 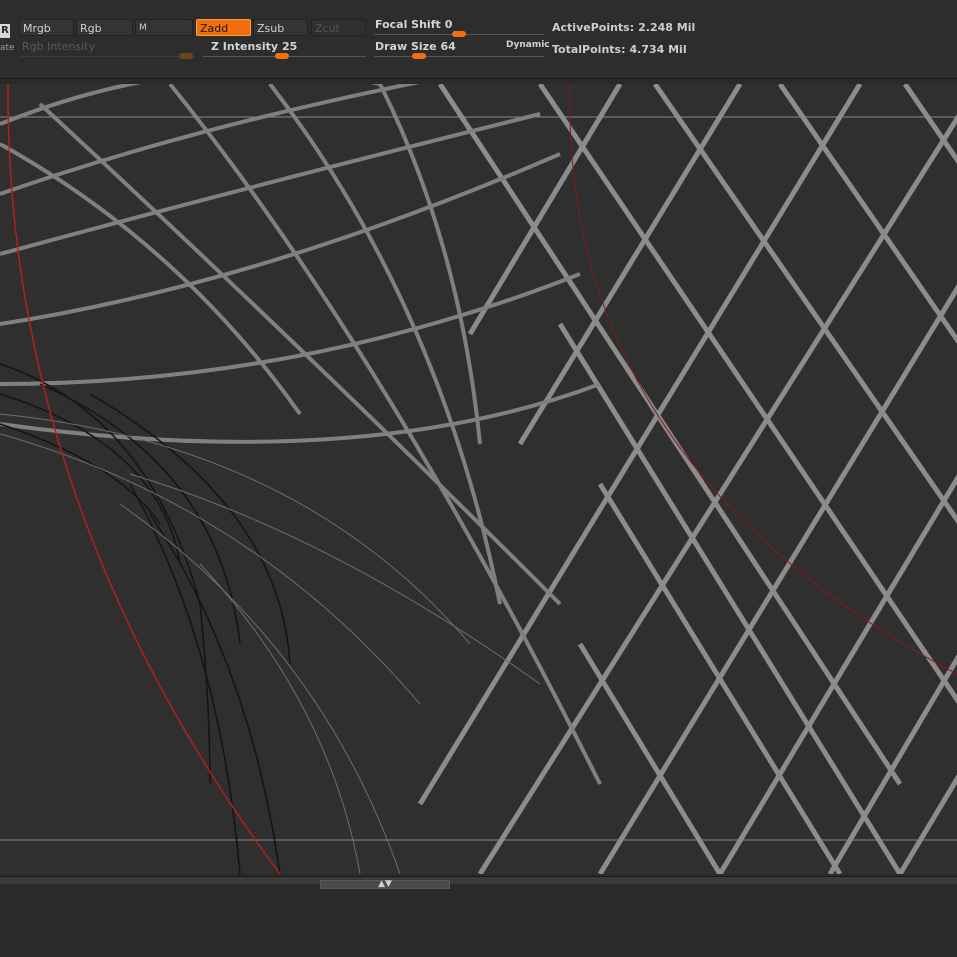 I want to click on focal-shift-slider: Focal Shift 0, so click(x=413, y=24).